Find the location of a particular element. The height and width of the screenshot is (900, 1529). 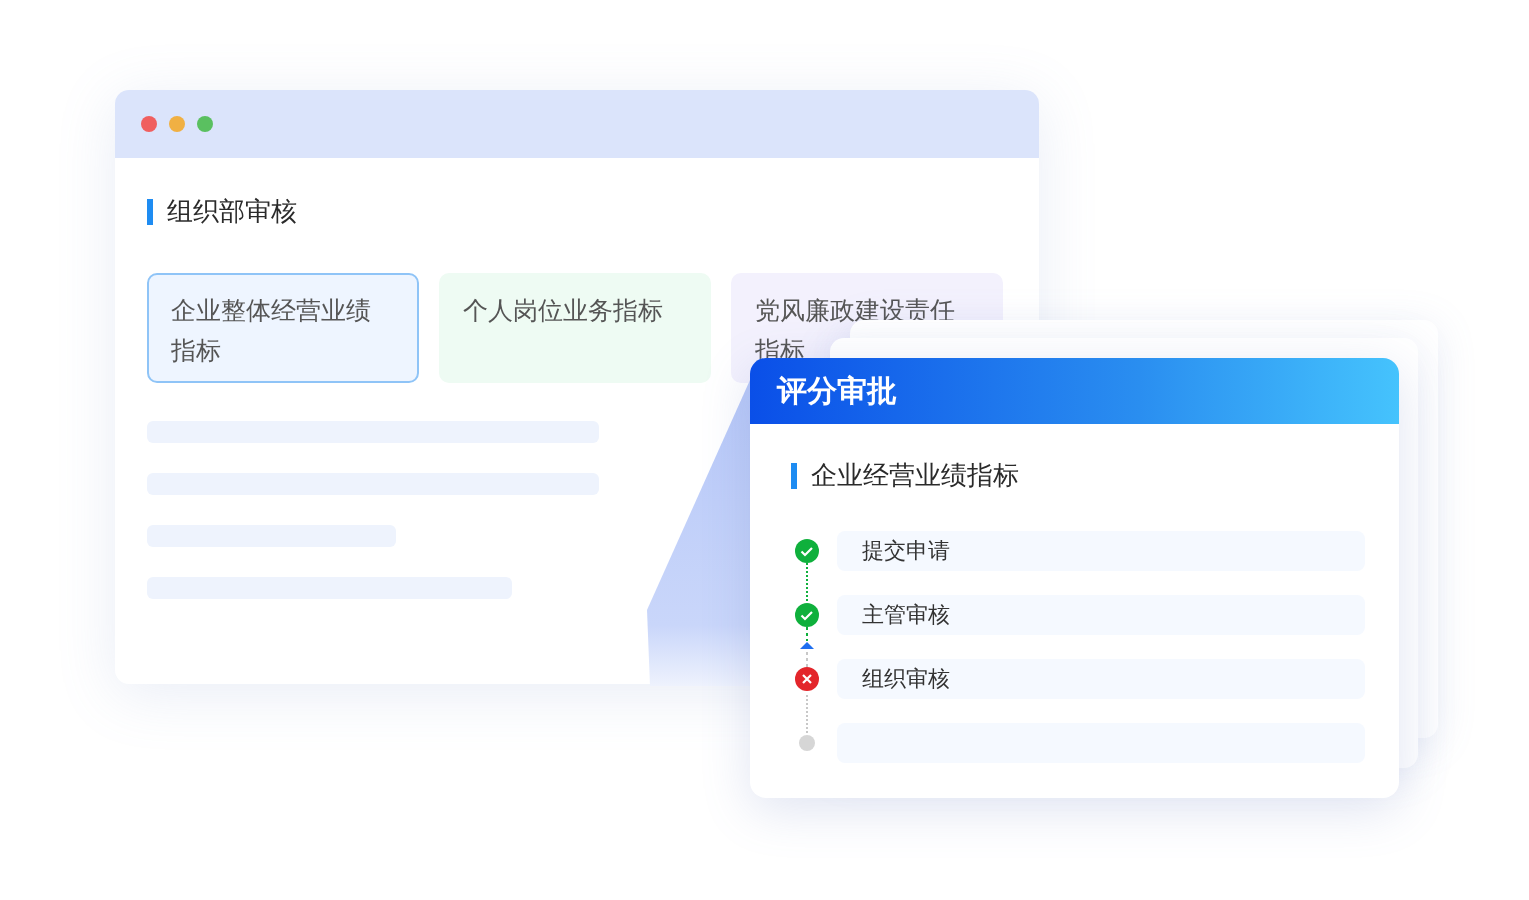

step-label: 提交申请 is located at coordinates (906, 551).